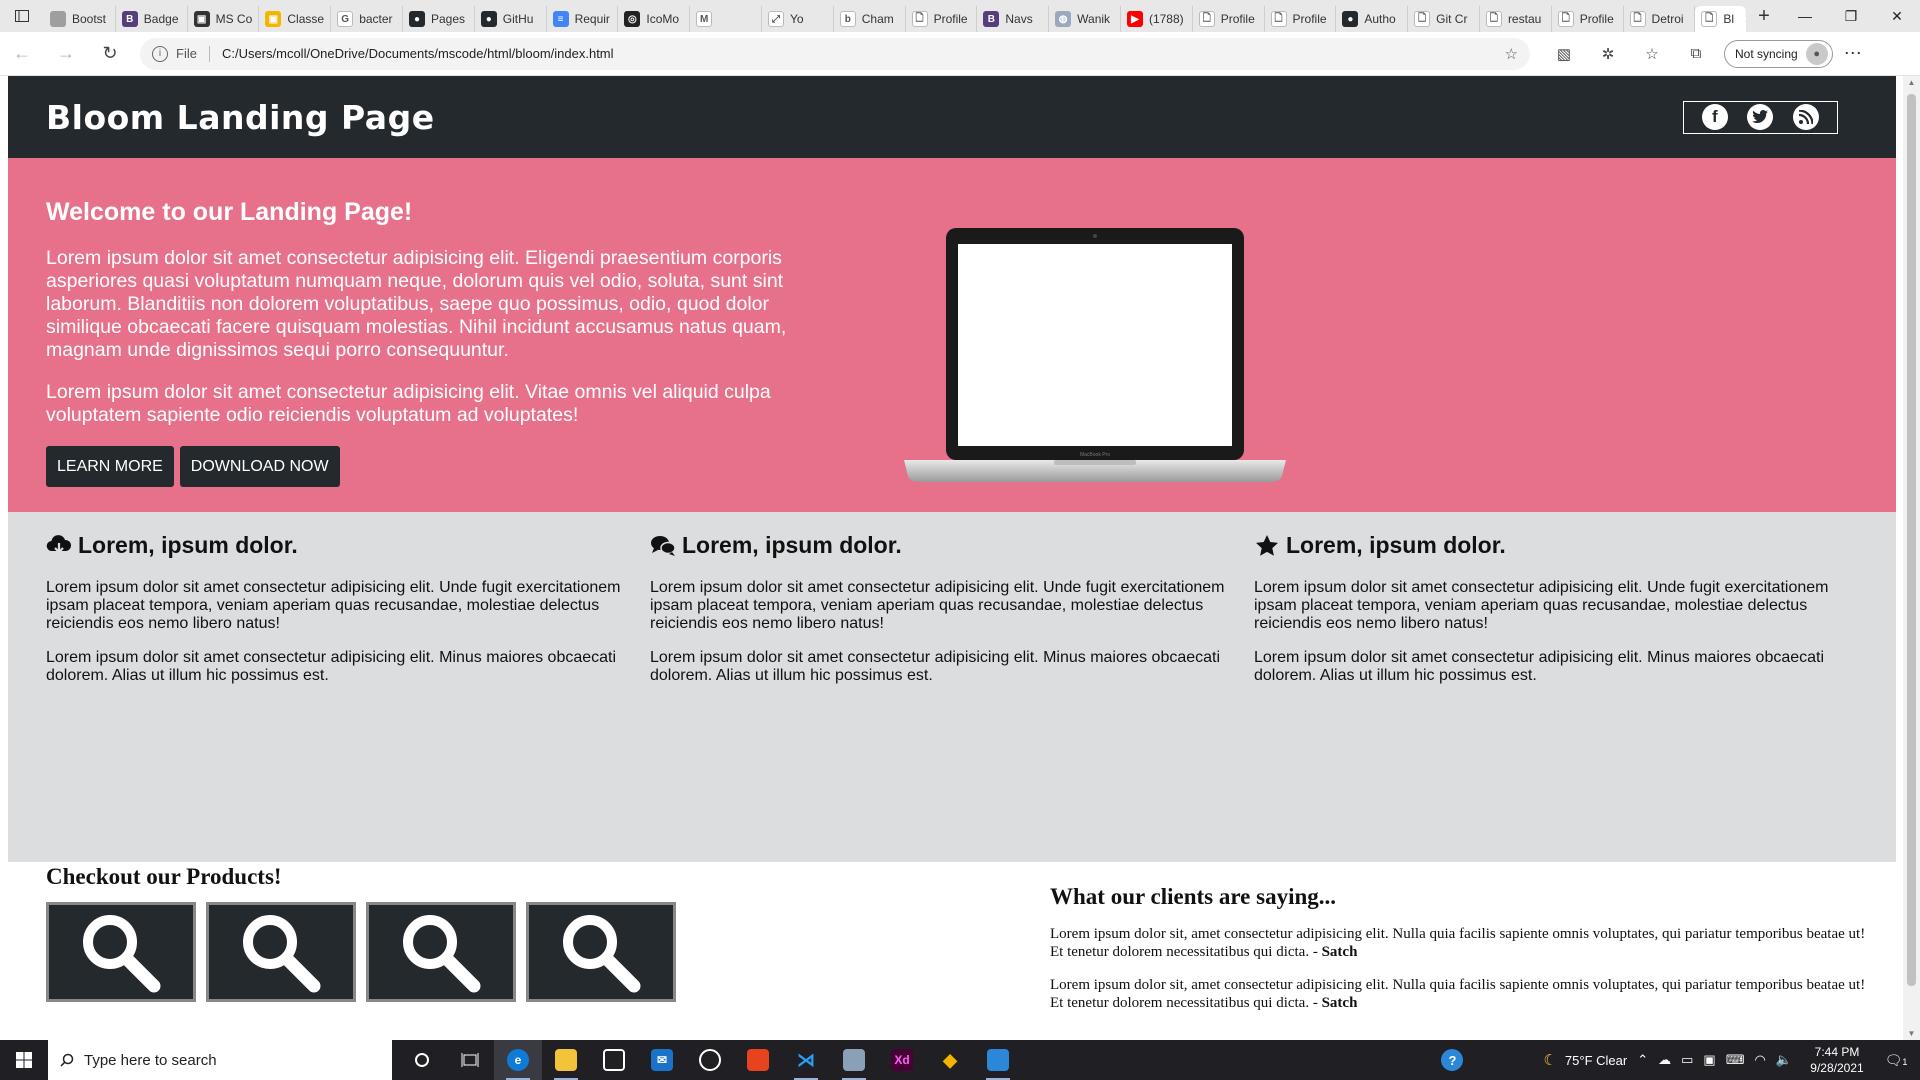  What do you see at coordinates (59, 546) in the screenshot?
I see `cloud-download-icon` at bounding box center [59, 546].